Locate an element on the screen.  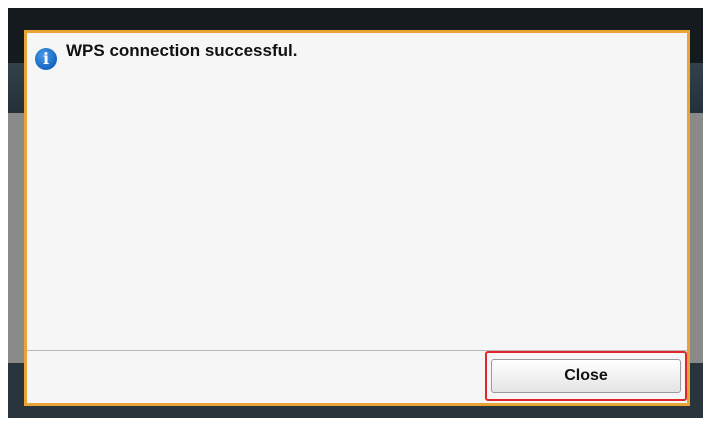
close-button-highlight: Close is located at coordinates (586, 376).